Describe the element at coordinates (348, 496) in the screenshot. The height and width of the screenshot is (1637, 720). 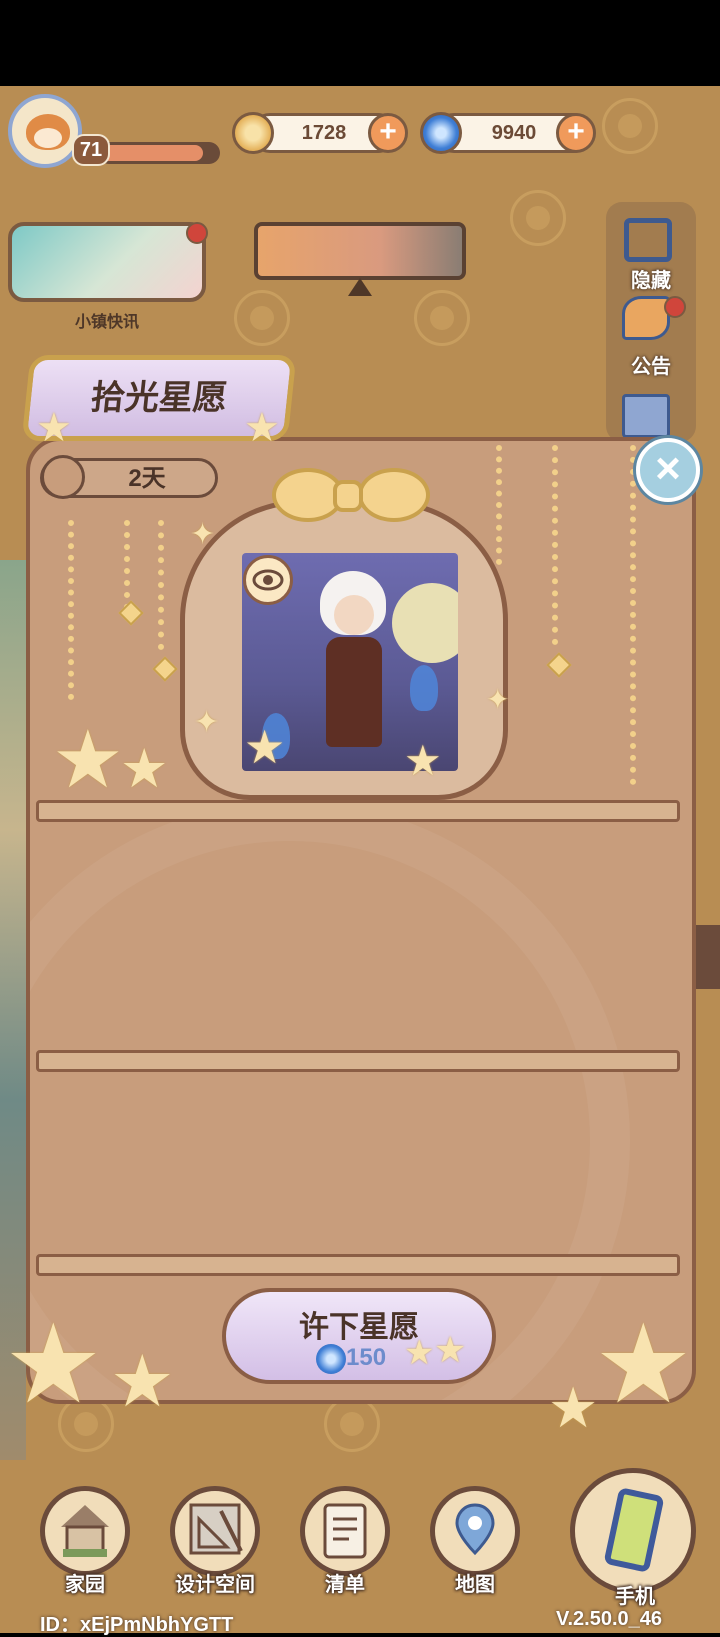
I see `bow-knot-decoration` at that location.